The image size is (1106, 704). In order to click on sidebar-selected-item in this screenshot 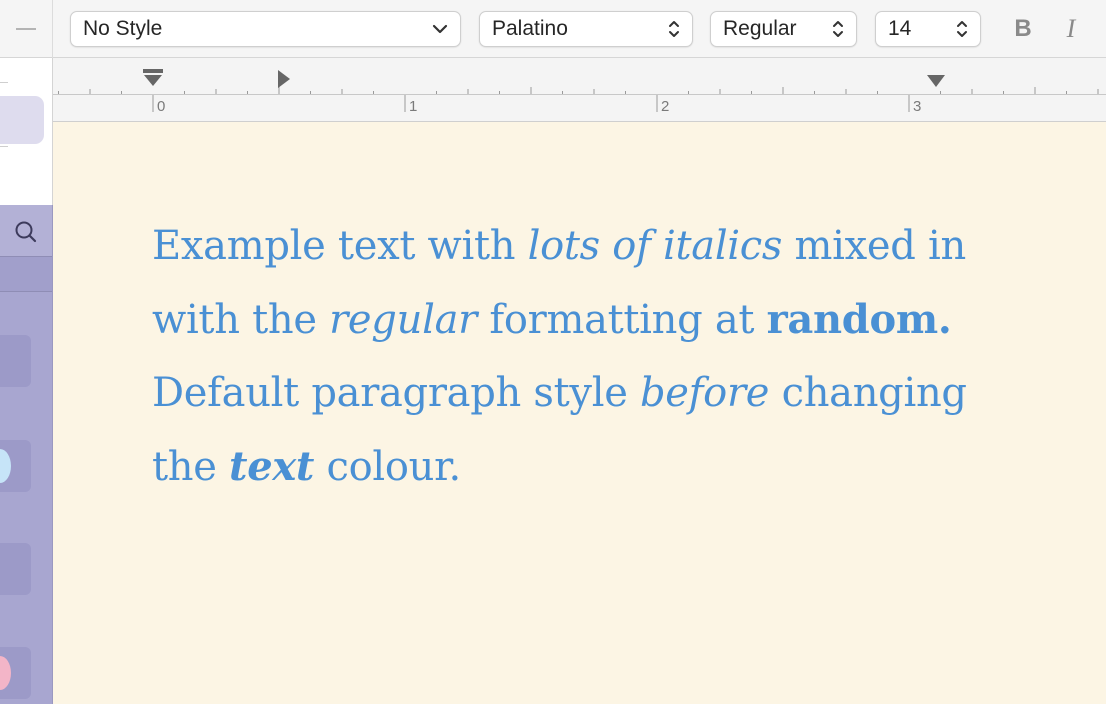, I will do `click(22, 120)`.